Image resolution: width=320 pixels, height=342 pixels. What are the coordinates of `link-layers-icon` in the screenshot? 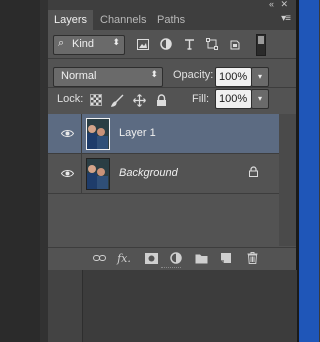 It's located at (99, 258).